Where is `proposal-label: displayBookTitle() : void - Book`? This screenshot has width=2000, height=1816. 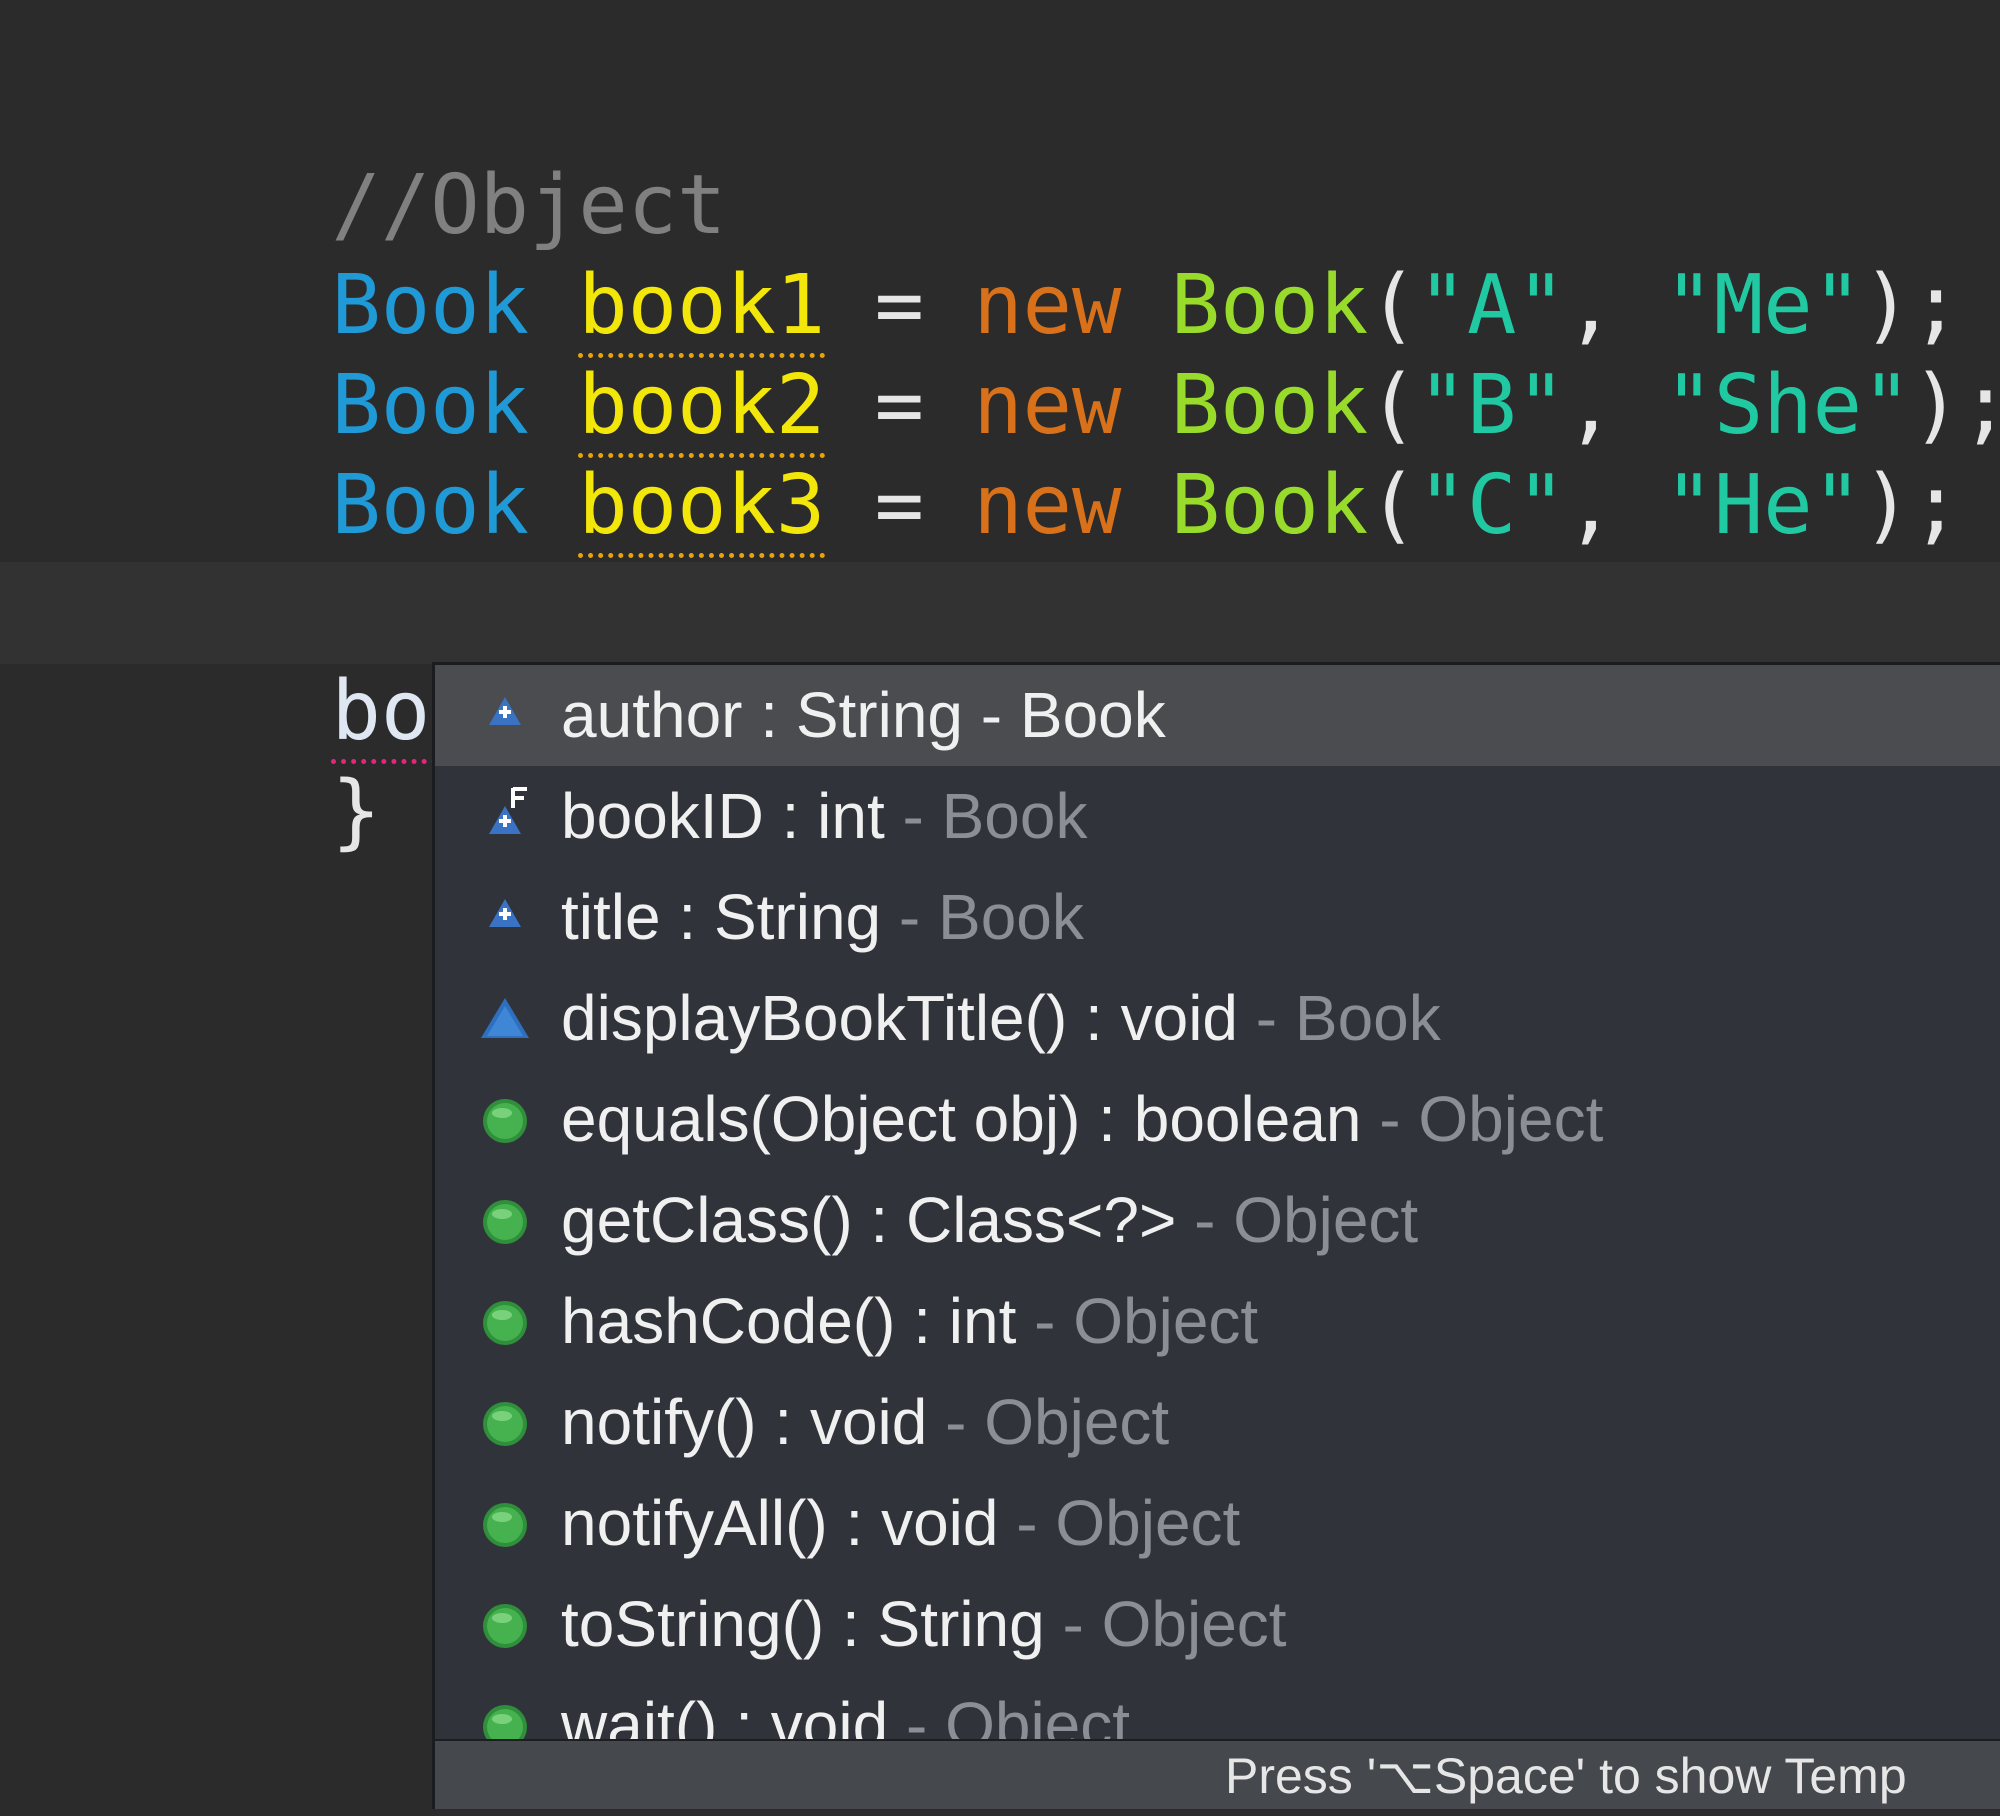 proposal-label: displayBookTitle() : void - Book is located at coordinates (1001, 1018).